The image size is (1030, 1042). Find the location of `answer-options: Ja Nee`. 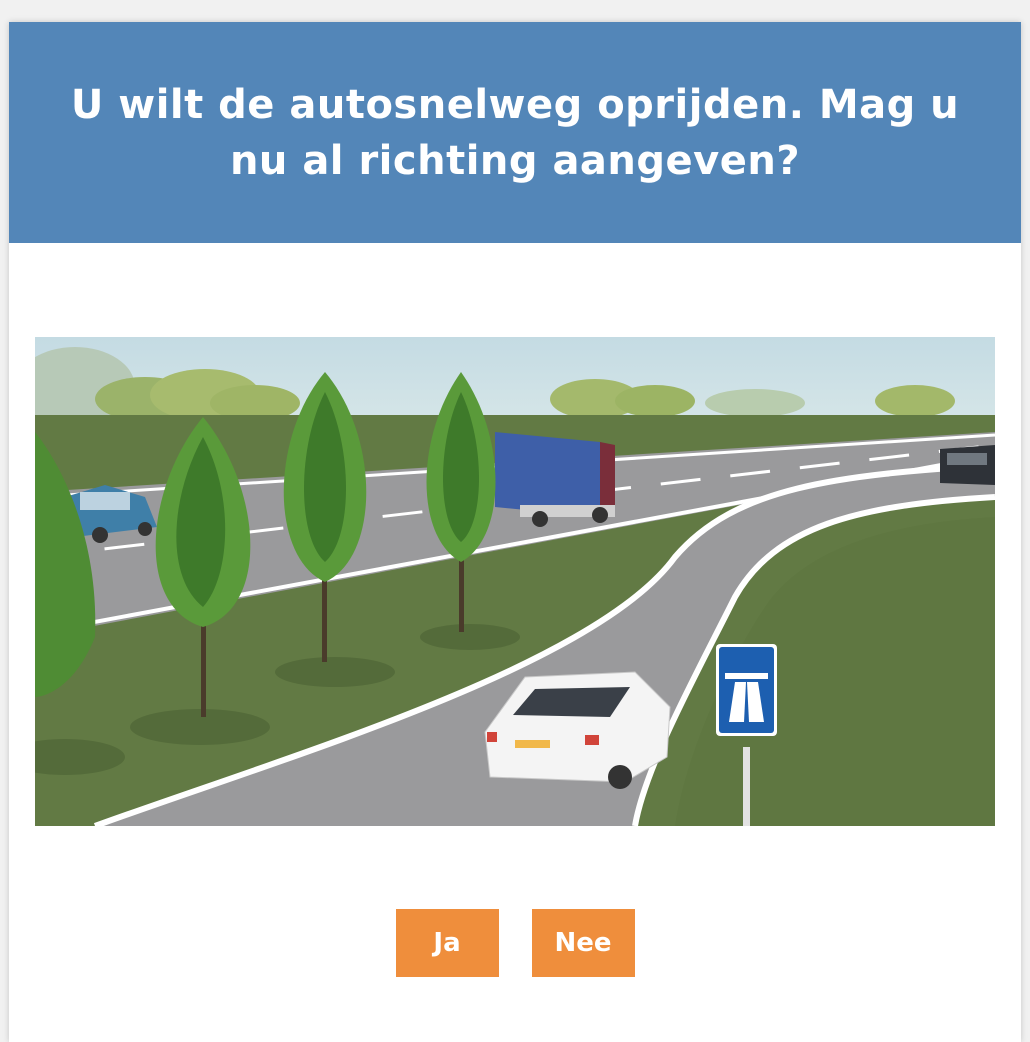

answer-options: Ja Nee is located at coordinates (515, 943).